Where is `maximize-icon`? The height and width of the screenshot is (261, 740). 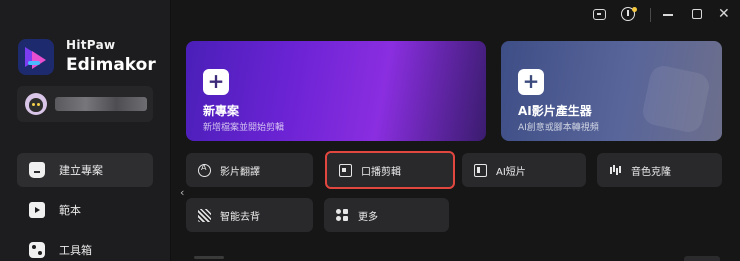
maximize-icon is located at coordinates (697, 14).